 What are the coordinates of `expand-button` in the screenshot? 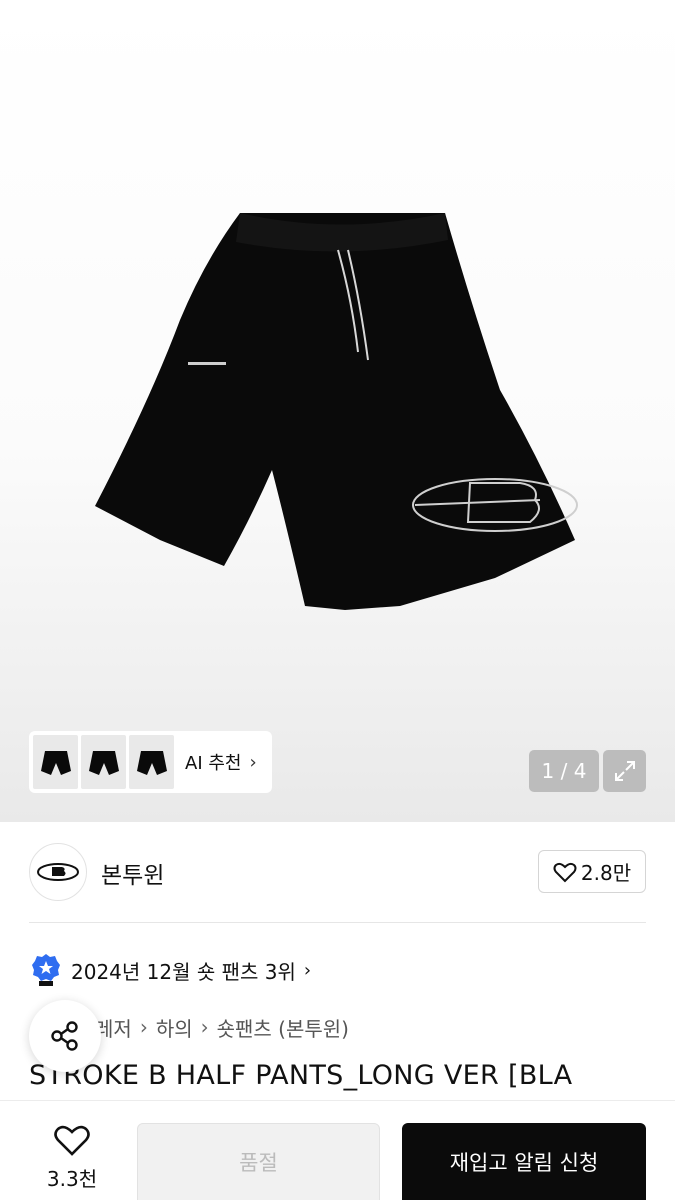 It's located at (624, 771).